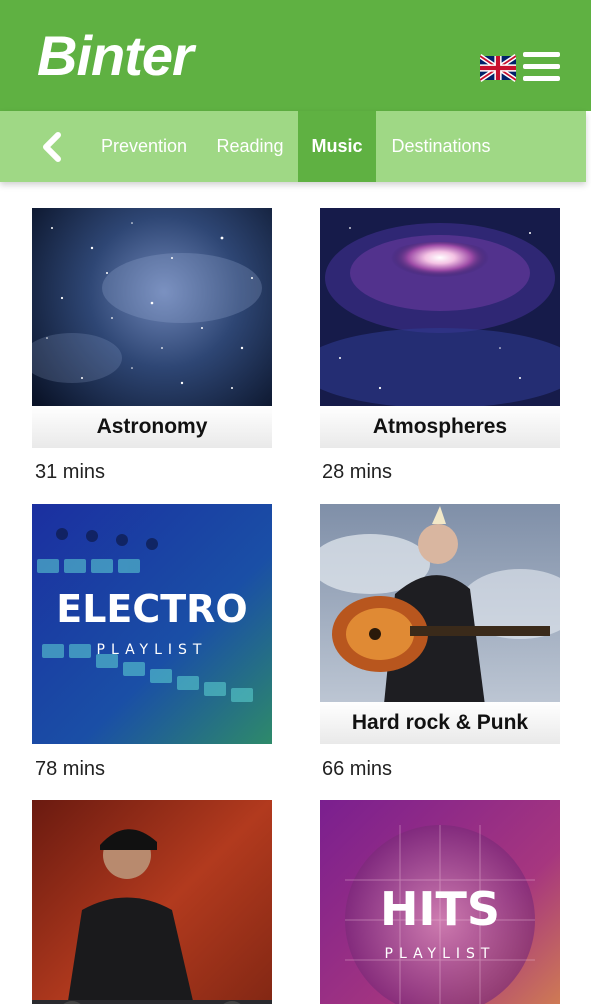 The width and height of the screenshot is (591, 1004). I want to click on tab-music: Music, so click(337, 146).